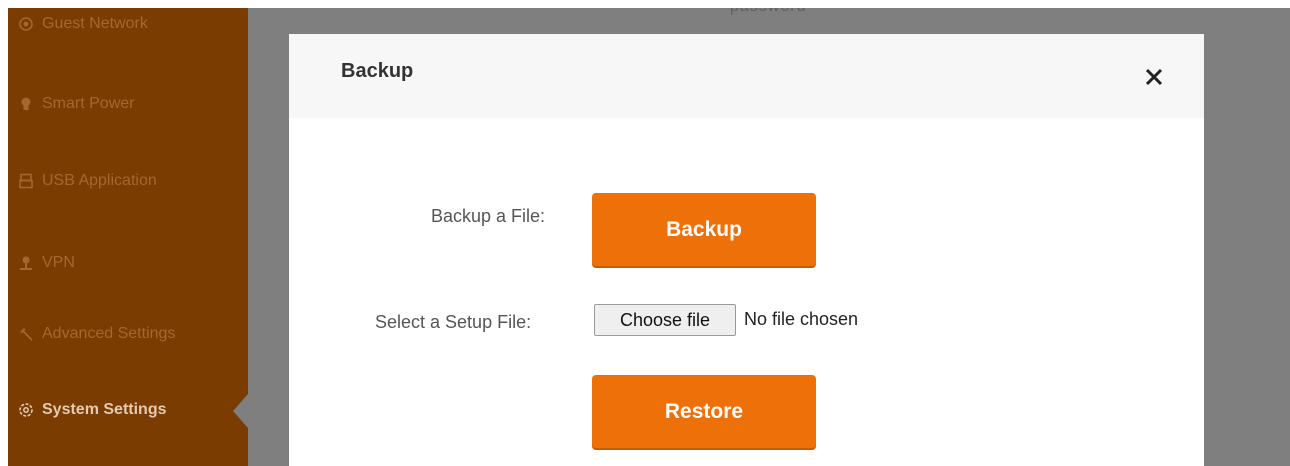  What do you see at coordinates (746, 76) in the screenshot?
I see `modal-header: Backup` at bounding box center [746, 76].